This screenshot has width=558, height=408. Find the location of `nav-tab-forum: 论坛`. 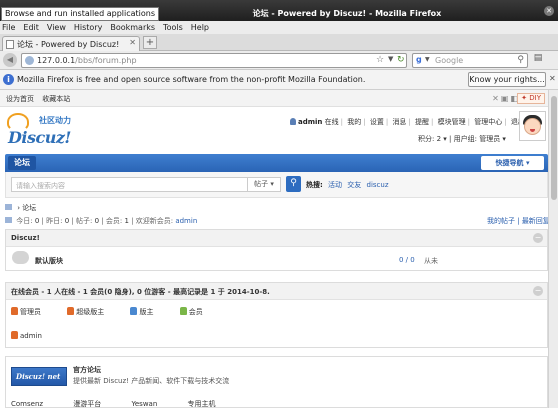

nav-tab-forum: 论坛 is located at coordinates (22, 163).